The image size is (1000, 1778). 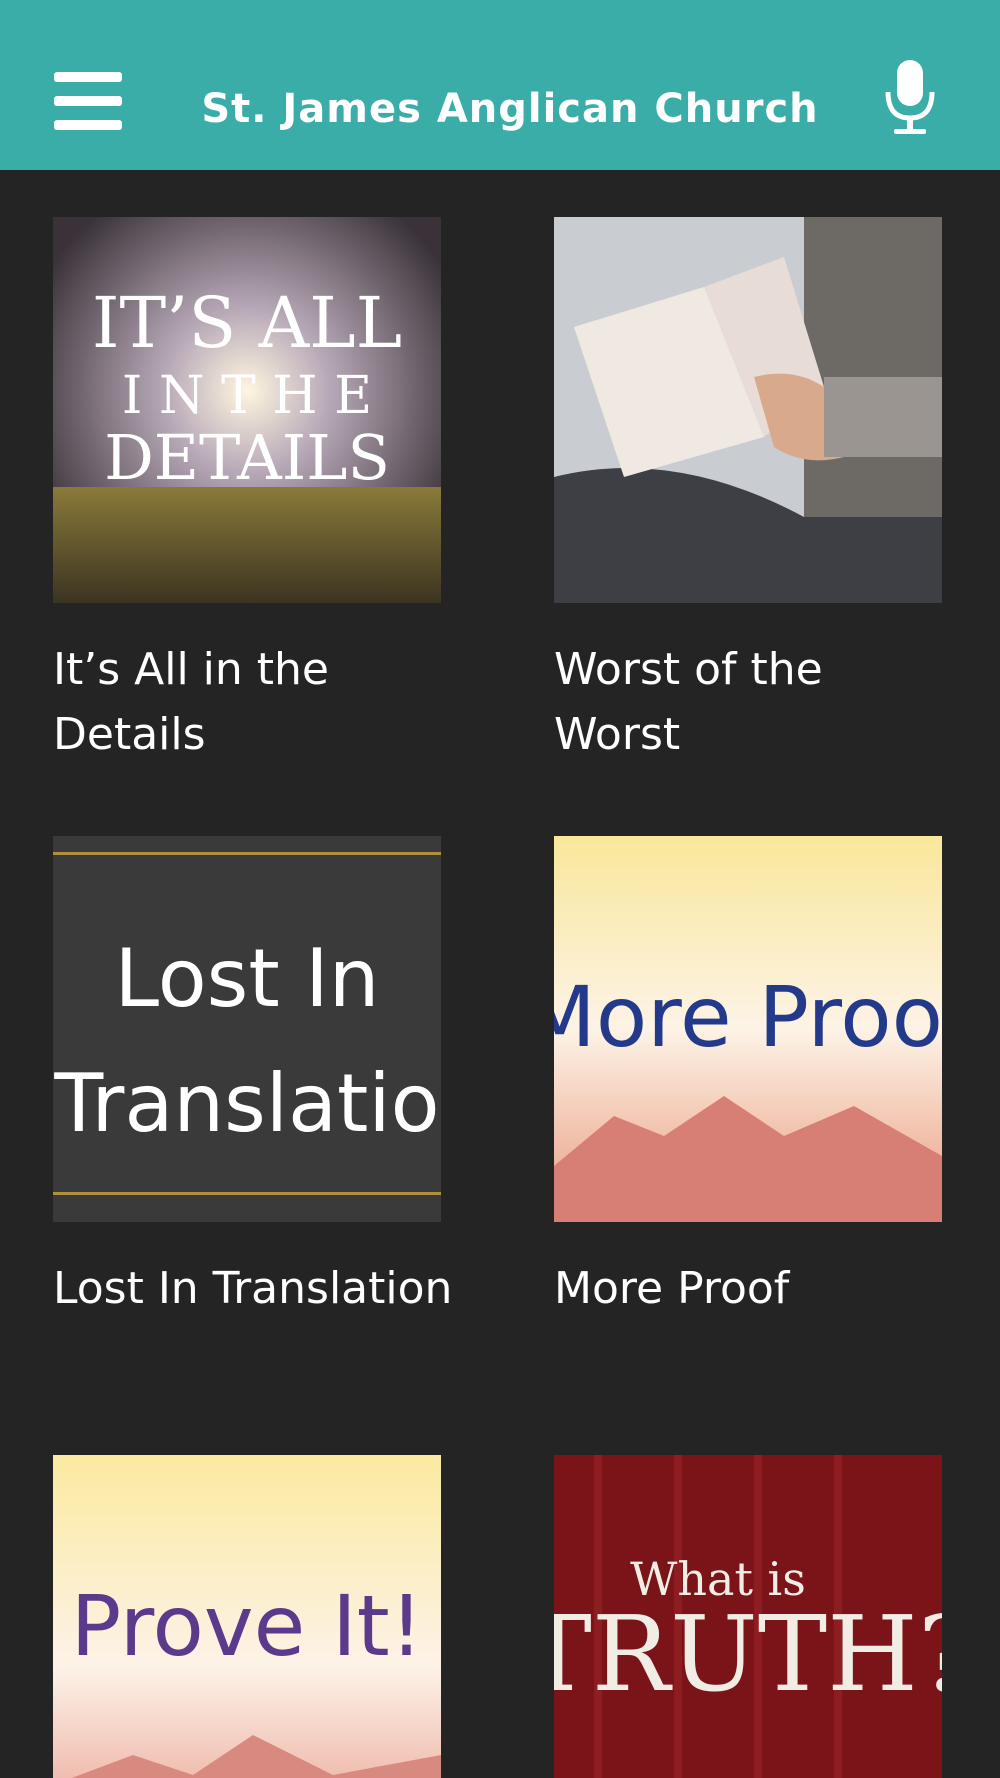 What do you see at coordinates (748, 1017) in the screenshot?
I see `art-line-1: More Proof` at bounding box center [748, 1017].